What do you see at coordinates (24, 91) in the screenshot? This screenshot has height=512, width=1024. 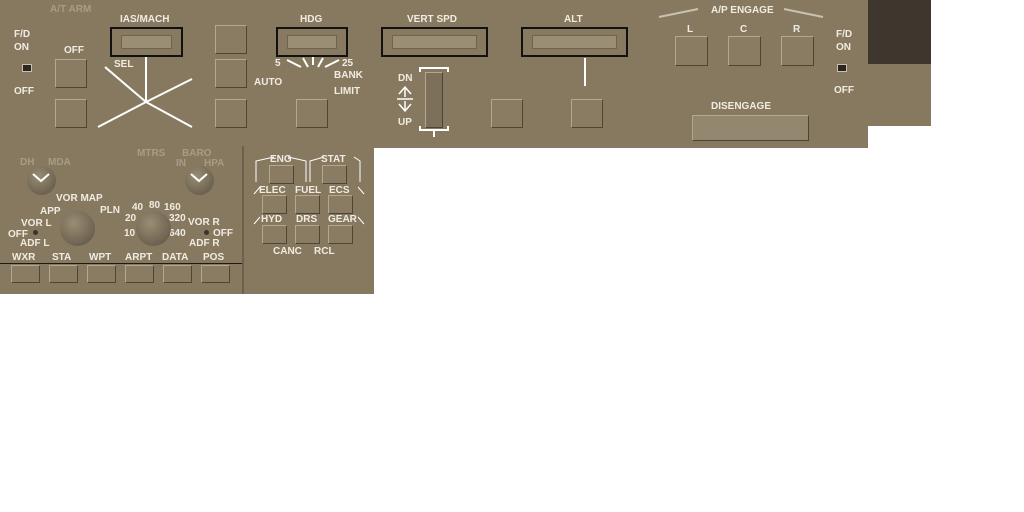 I see `fd-left-off-label: OFF` at bounding box center [24, 91].